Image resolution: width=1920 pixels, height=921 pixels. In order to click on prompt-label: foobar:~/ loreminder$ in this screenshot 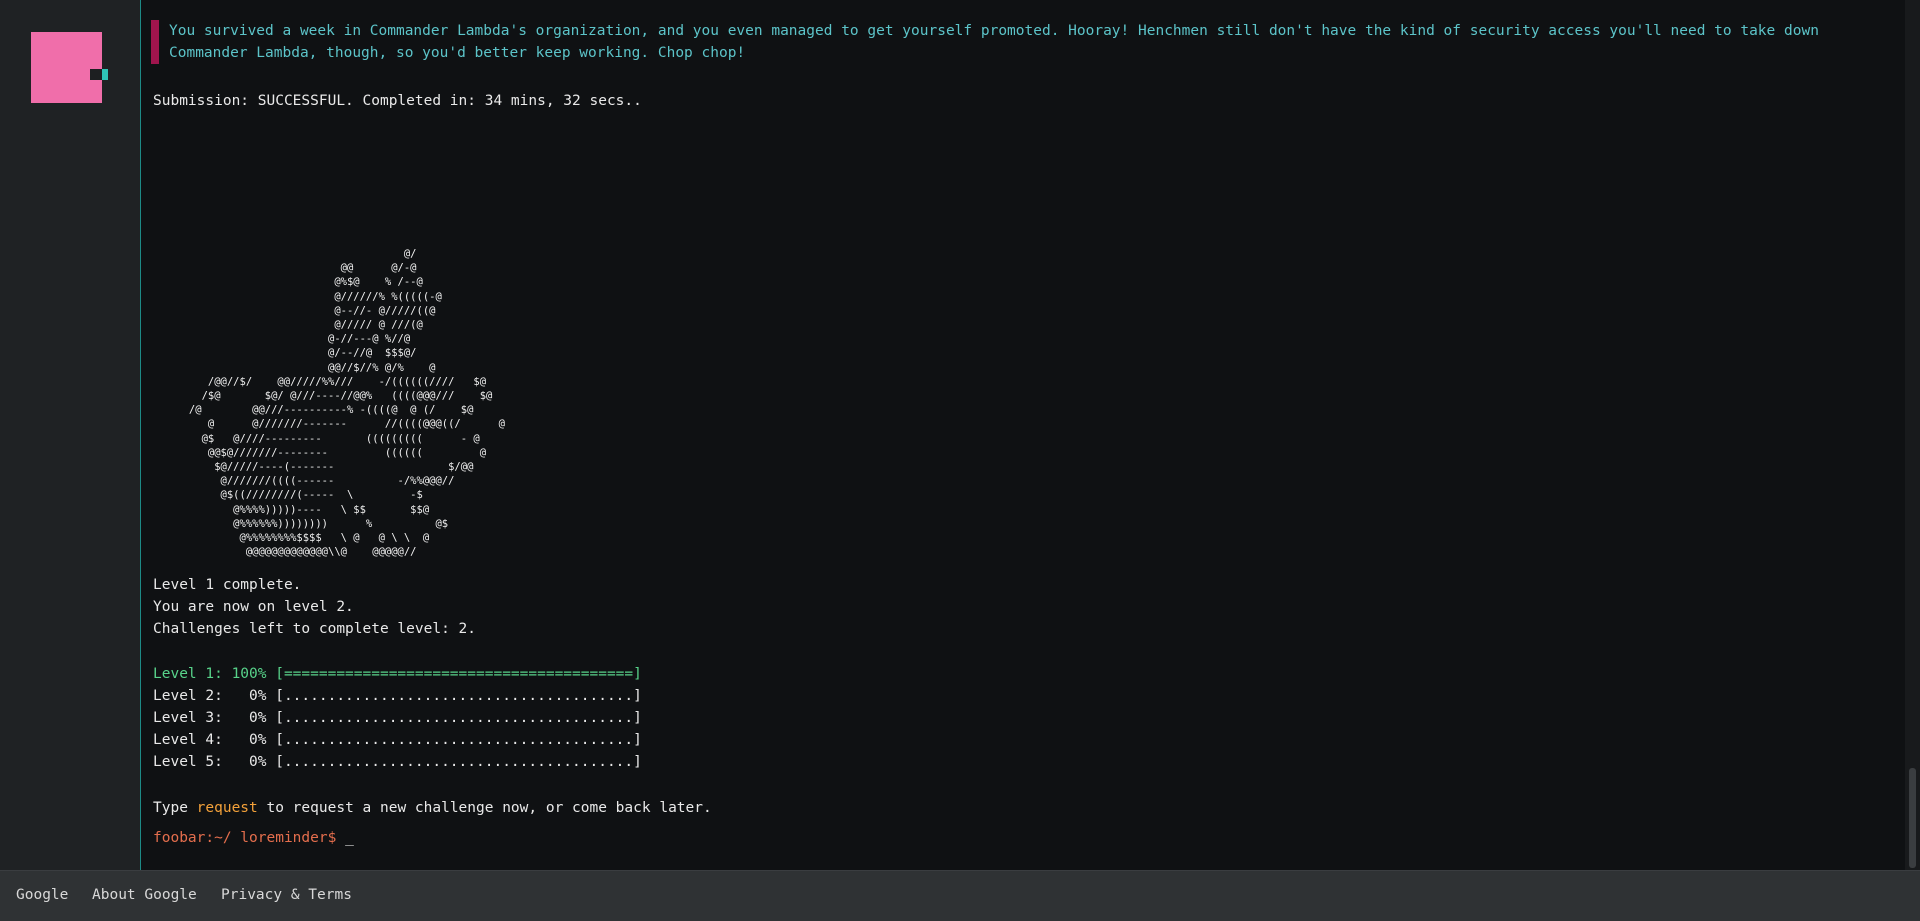, I will do `click(249, 838)`.